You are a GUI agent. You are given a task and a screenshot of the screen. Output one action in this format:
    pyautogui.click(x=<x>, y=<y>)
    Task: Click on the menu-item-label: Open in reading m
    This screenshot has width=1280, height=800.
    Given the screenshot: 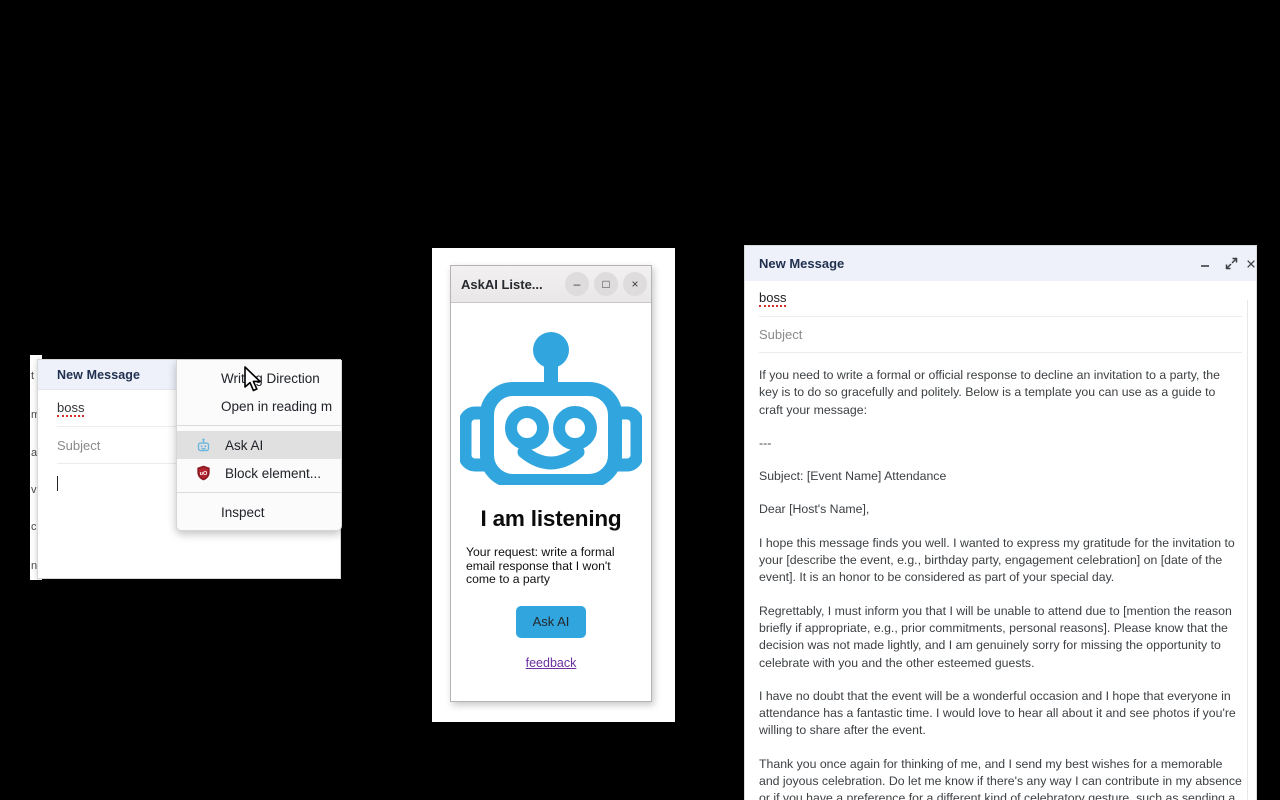 What is the action you would take?
    pyautogui.click(x=277, y=406)
    